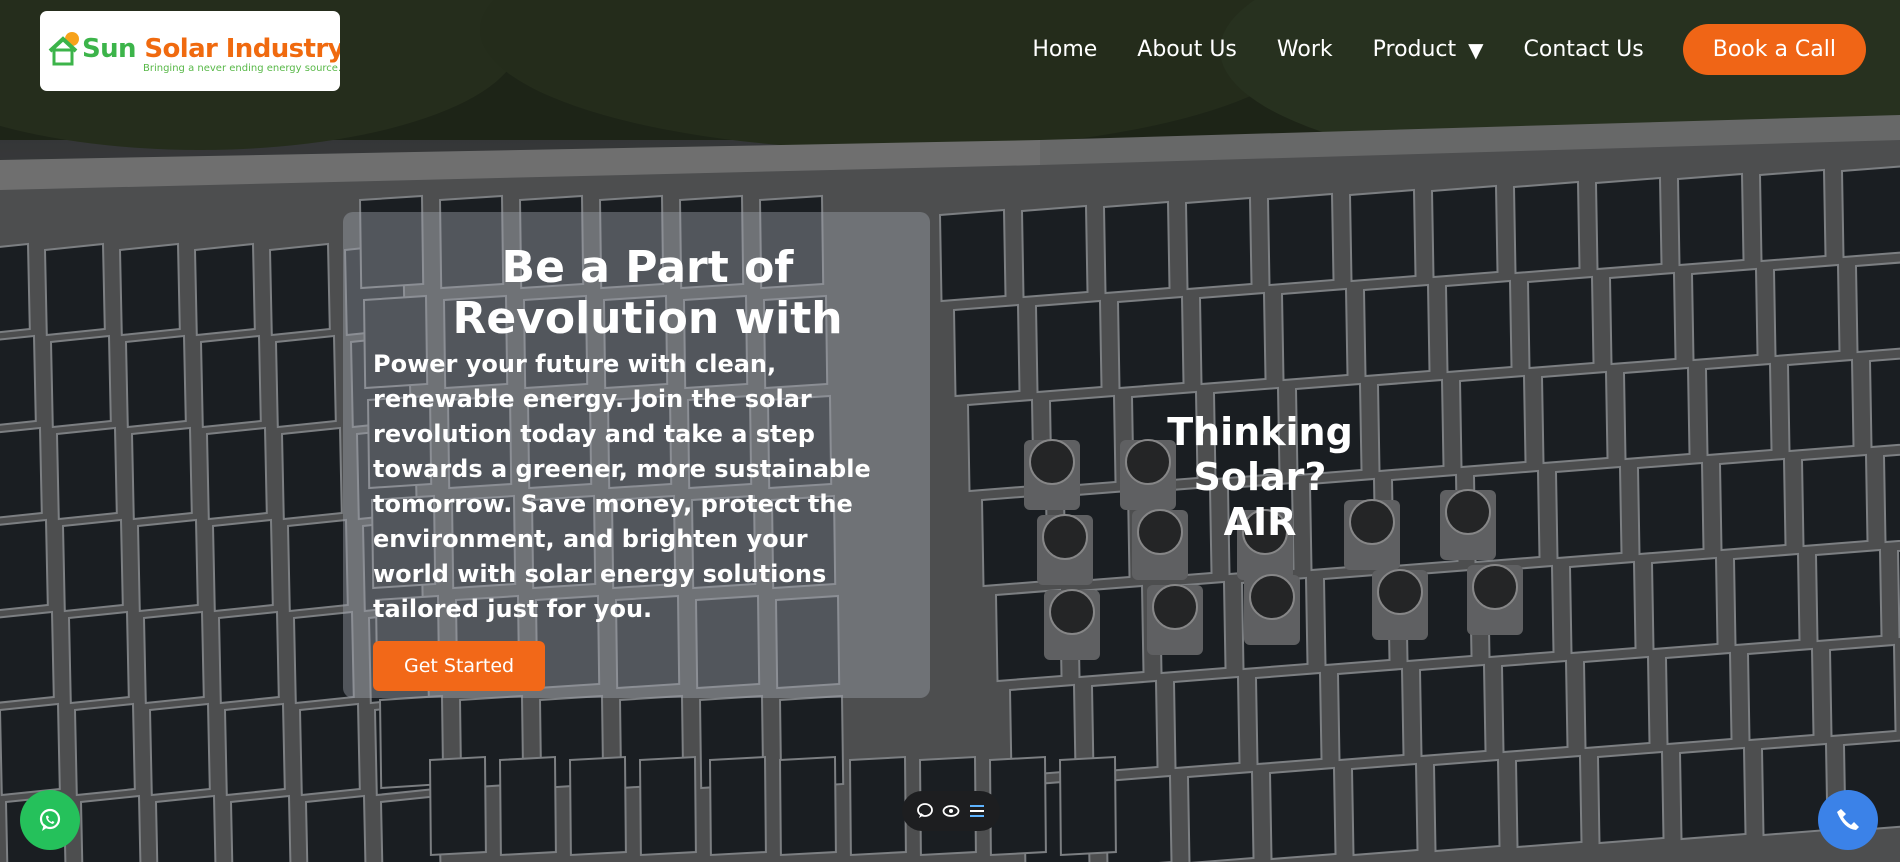 This screenshot has height=862, width=1900. I want to click on nav-product-dropdown: Product ▼, so click(1428, 49).